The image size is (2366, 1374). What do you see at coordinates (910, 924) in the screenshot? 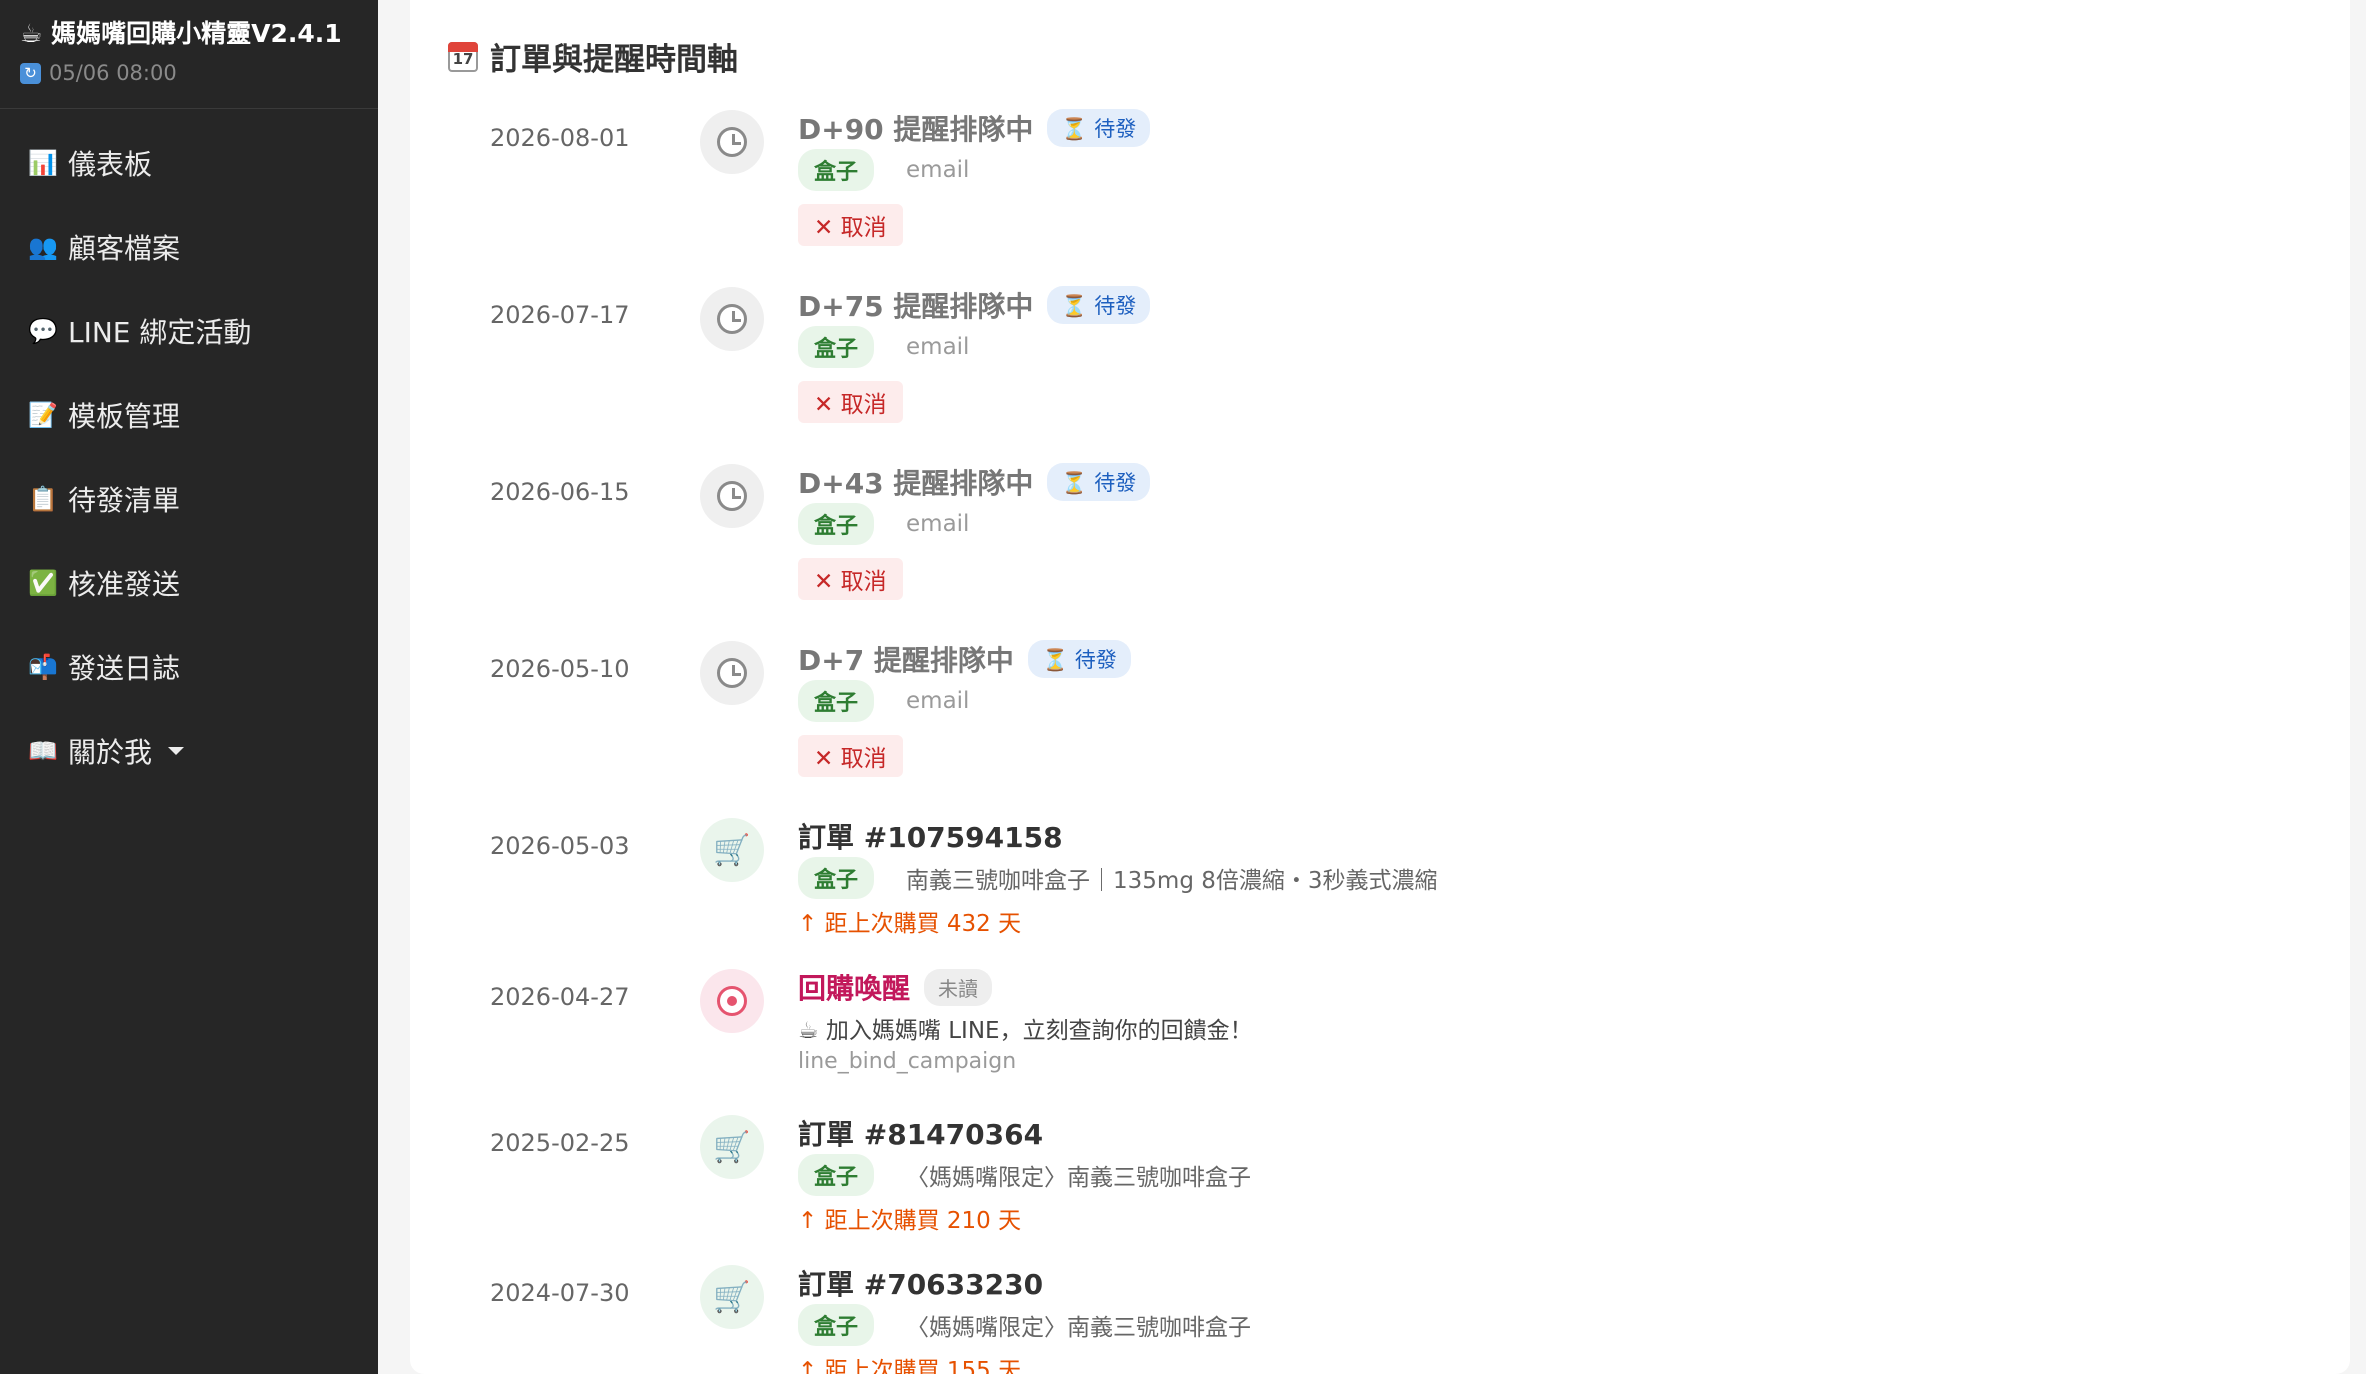
I see `purchase-gap: ↑ 距上次購買 432 天` at bounding box center [910, 924].